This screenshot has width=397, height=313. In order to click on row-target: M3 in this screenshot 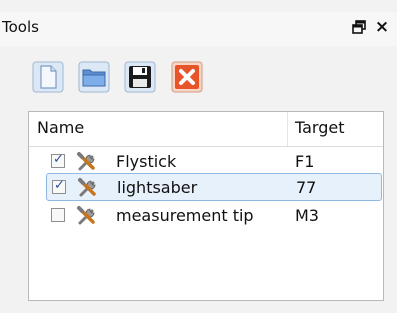, I will do `click(307, 215)`.